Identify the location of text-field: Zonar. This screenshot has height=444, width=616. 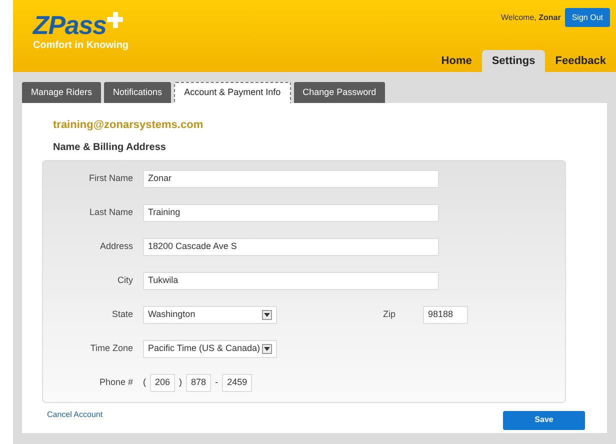
(291, 179).